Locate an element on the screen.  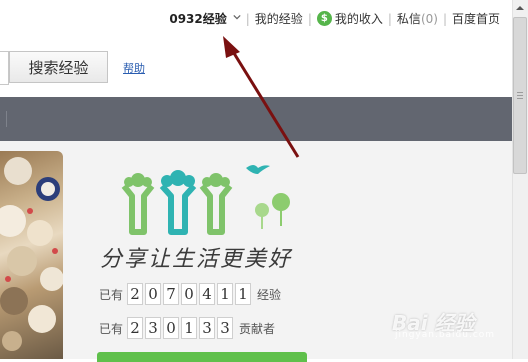
watermark-url: jingyan.baidu.com is located at coordinates (445, 335).